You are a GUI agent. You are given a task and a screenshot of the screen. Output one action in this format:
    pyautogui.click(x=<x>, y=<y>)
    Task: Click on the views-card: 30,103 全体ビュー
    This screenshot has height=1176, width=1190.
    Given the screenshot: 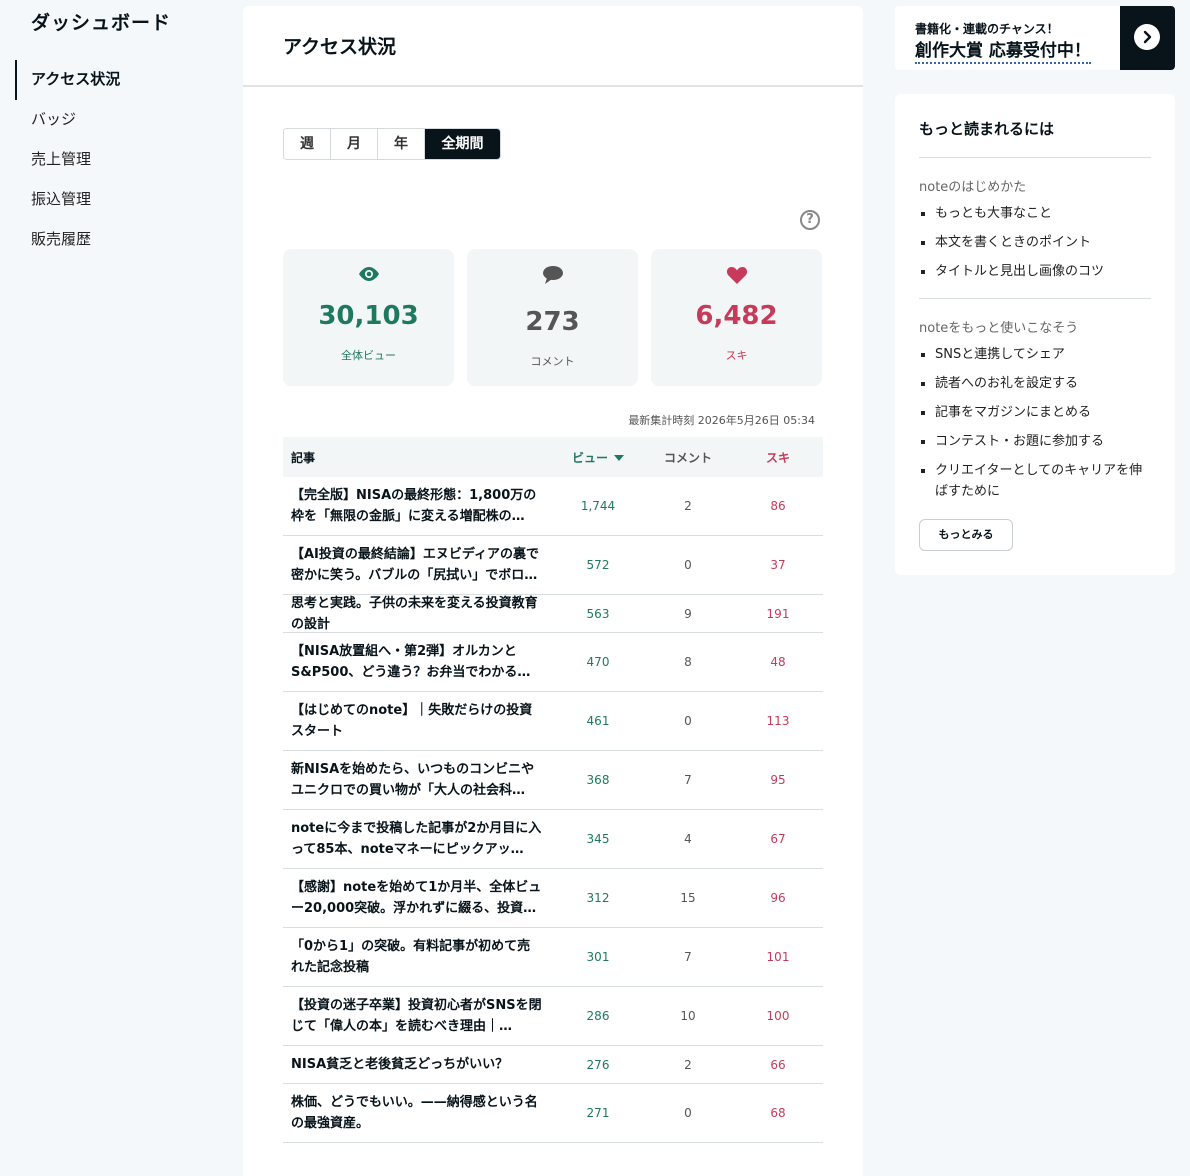 What is the action you would take?
    pyautogui.click(x=368, y=317)
    